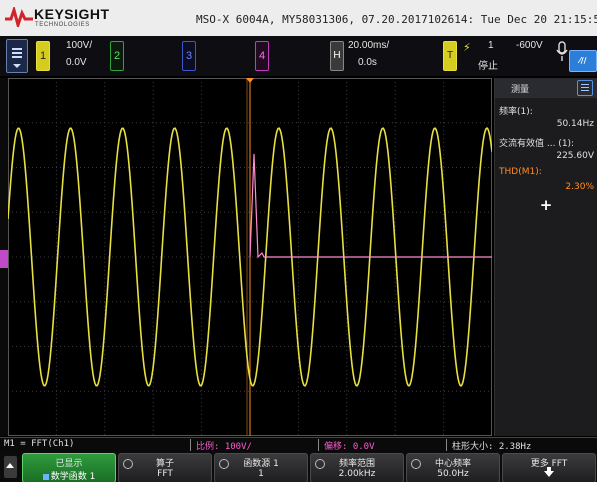 This screenshot has width=597, height=482. I want to click on panel-menu-button, so click(585, 88).